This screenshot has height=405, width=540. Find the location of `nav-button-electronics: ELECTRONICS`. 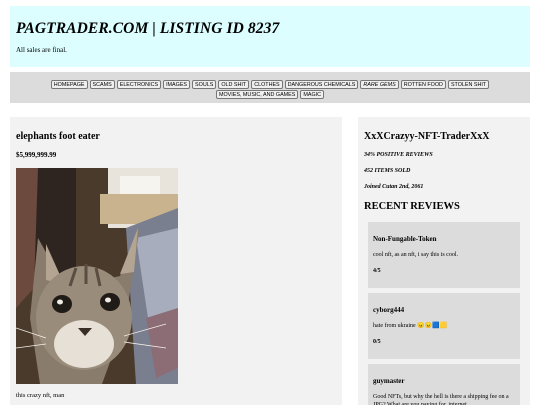

nav-button-electronics: ELECTRONICS is located at coordinates (139, 84).